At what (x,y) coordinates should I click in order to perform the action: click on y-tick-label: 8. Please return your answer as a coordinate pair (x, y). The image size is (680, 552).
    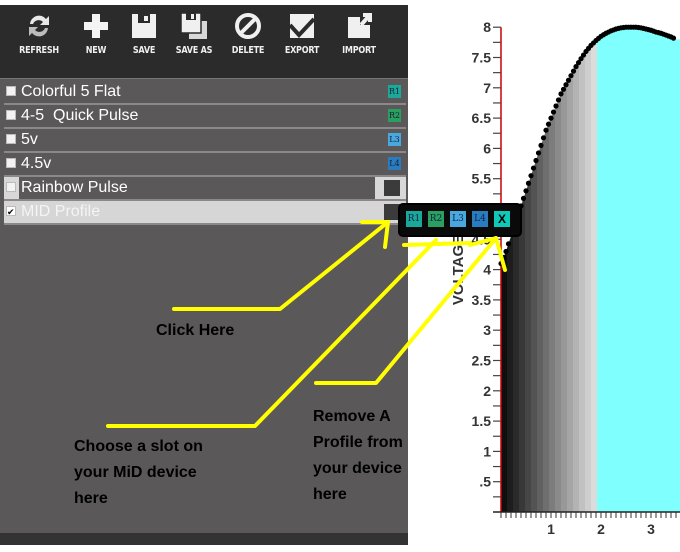
    Looking at the image, I should click on (487, 27).